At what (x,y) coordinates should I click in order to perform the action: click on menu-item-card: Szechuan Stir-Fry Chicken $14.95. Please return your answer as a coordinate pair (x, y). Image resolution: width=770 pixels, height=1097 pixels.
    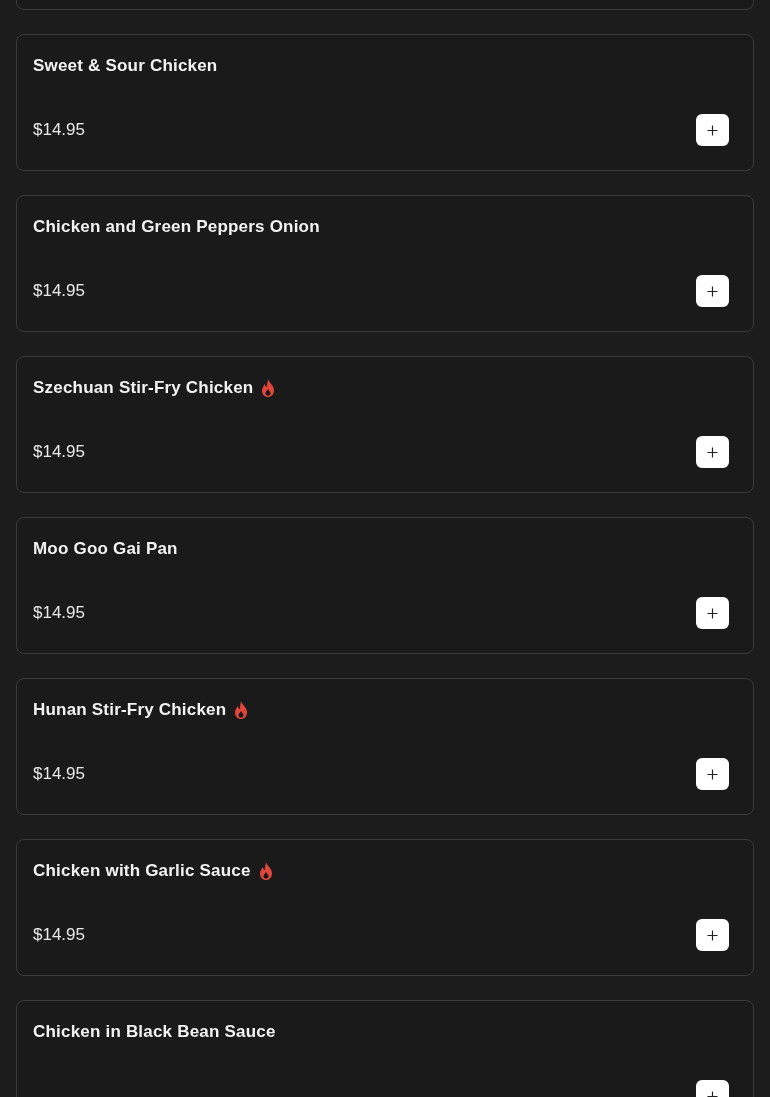
    Looking at the image, I should click on (385, 424).